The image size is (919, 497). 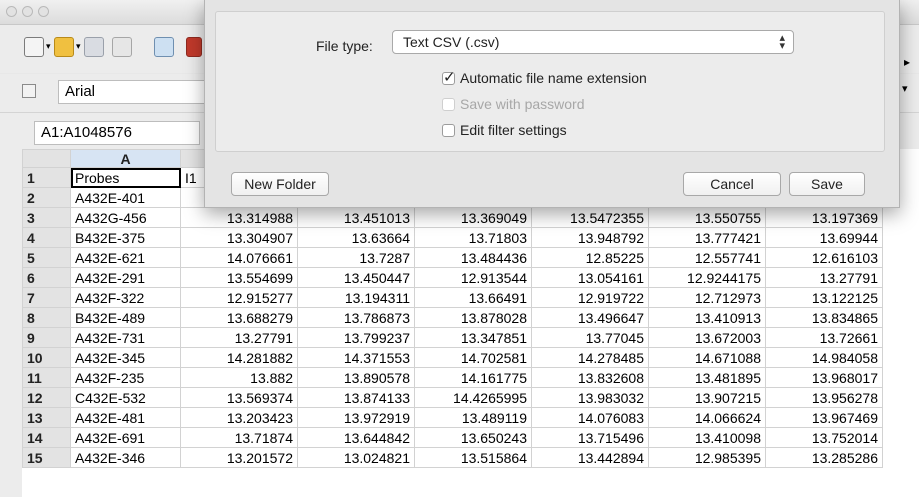 What do you see at coordinates (356, 337) in the screenshot?
I see `cell-value: 13.799237` at bounding box center [356, 337].